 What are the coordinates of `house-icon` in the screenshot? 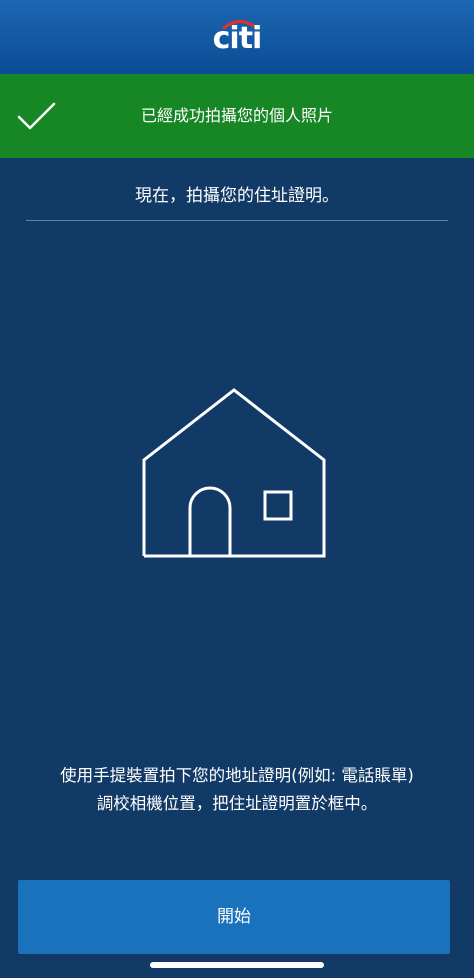 It's located at (234, 473).